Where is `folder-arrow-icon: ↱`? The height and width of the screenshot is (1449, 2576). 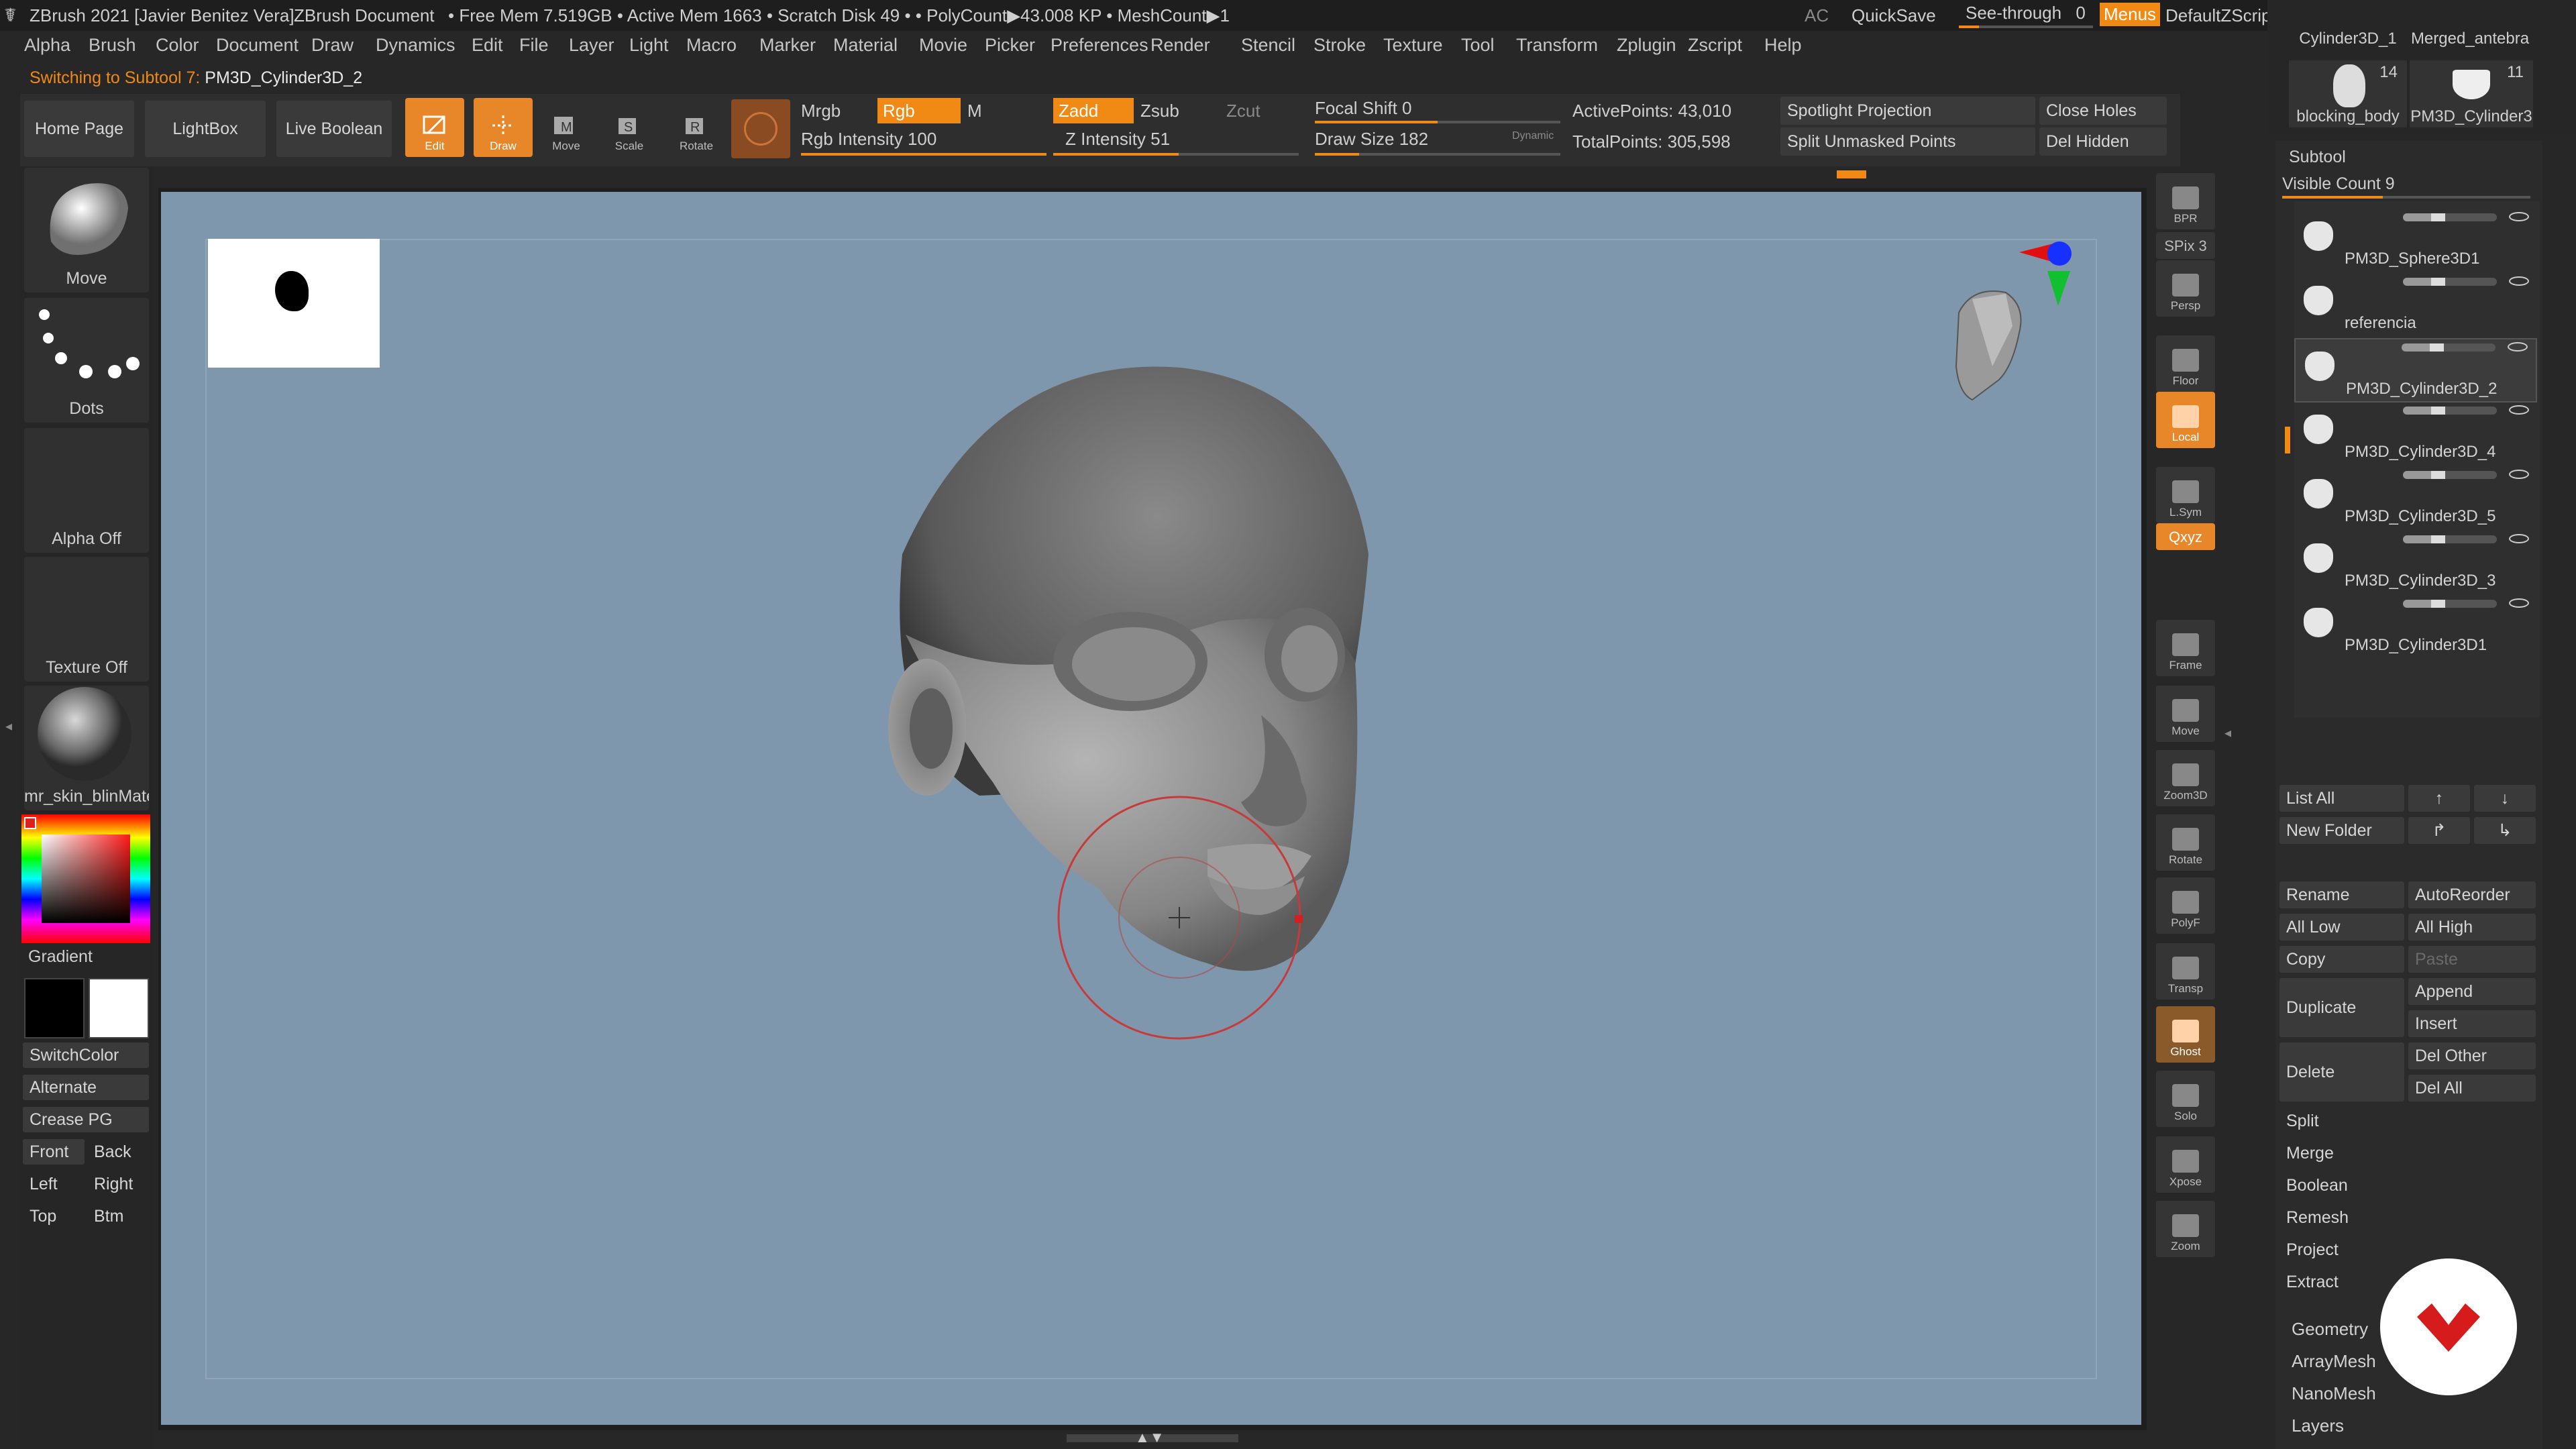 folder-arrow-icon: ↱ is located at coordinates (2439, 830).